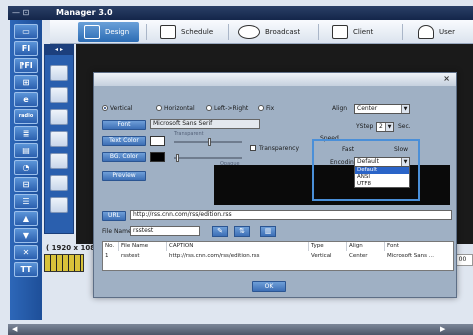 Image resolution: width=473 pixels, height=335 pixels. Describe the element at coordinates (26, 218) in the screenshot. I see `up-icon: ▲` at that location.